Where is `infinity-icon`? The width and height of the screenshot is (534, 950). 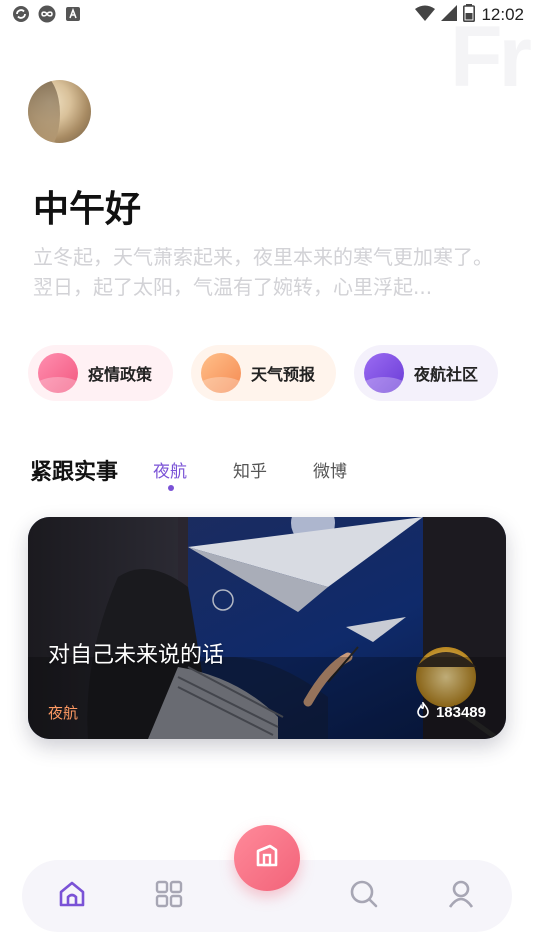
infinity-icon is located at coordinates (47, 14).